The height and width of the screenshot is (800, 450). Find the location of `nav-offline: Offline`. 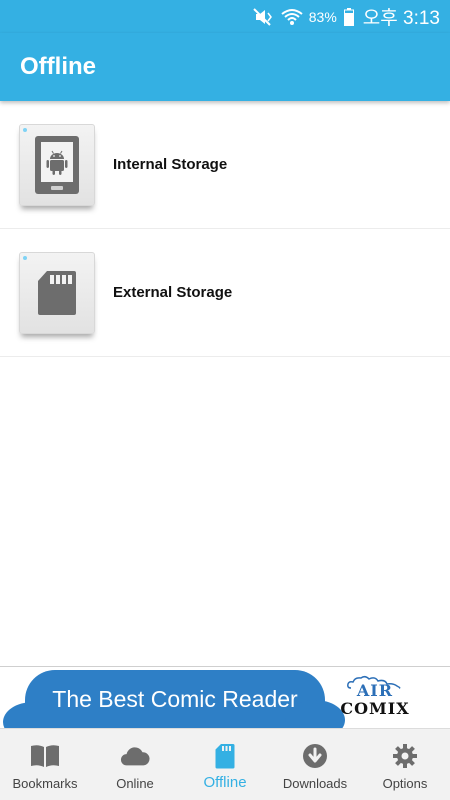

nav-offline: Offline is located at coordinates (225, 764).